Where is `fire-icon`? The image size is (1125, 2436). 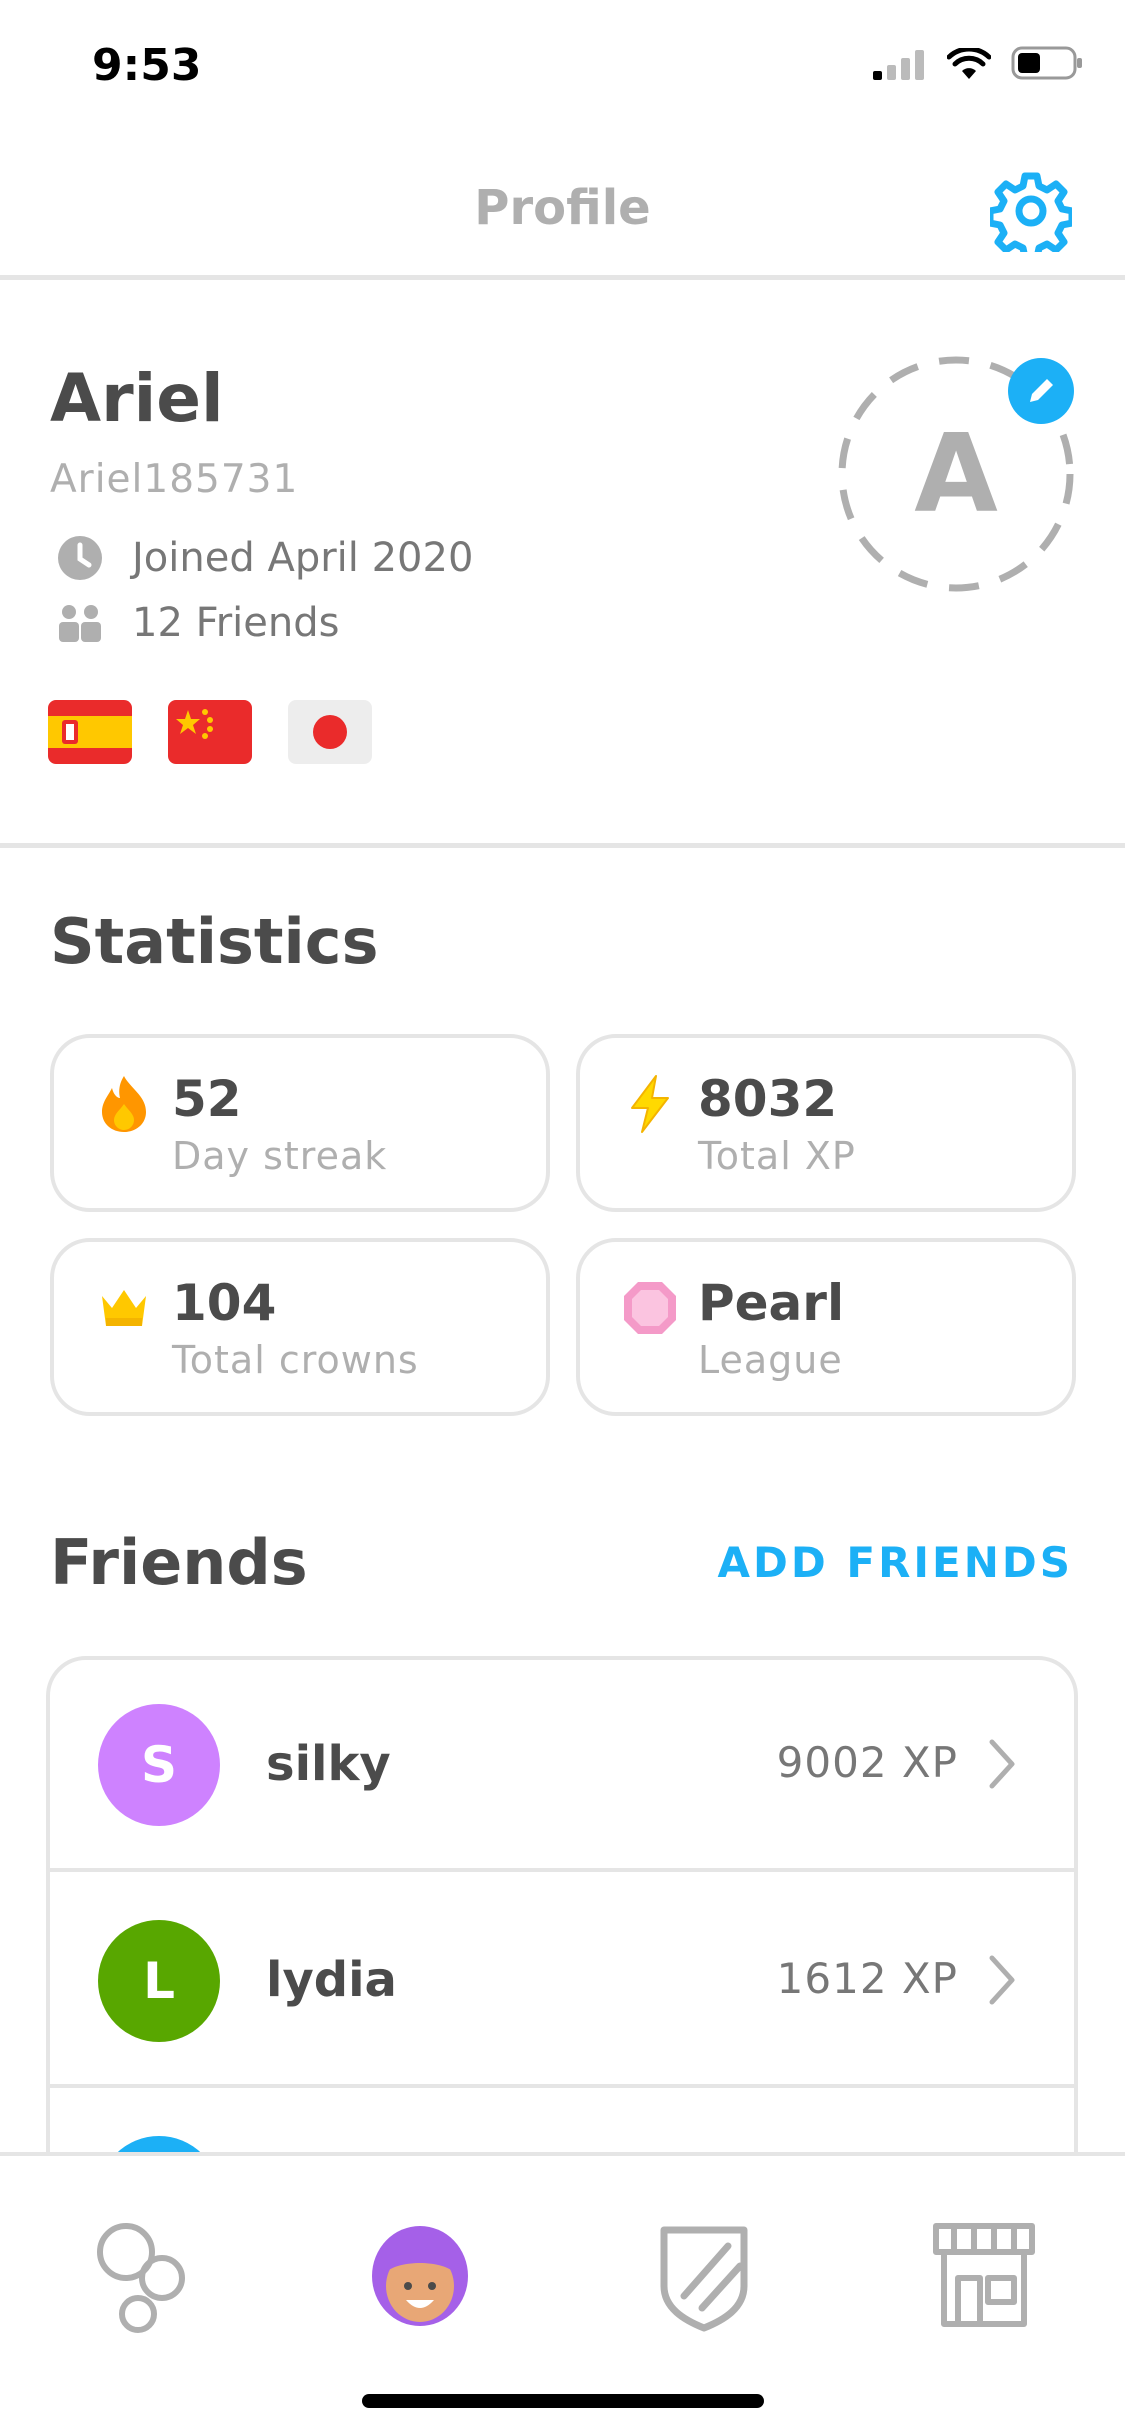 fire-icon is located at coordinates (124, 1104).